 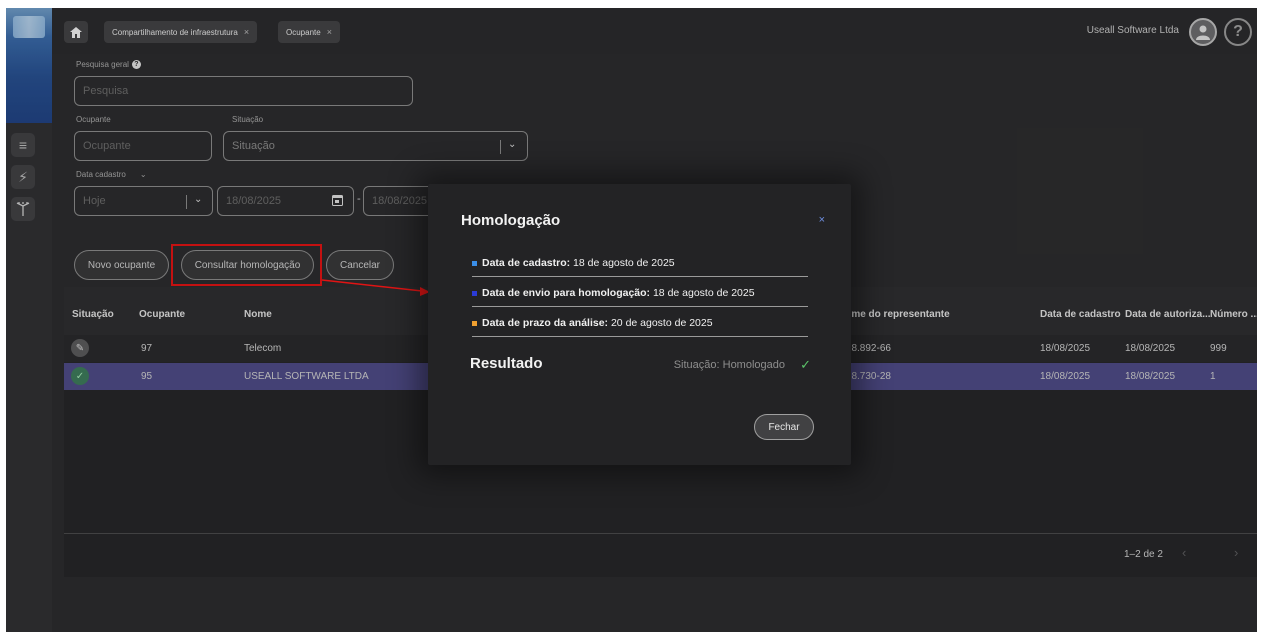 What do you see at coordinates (511, 220) in the screenshot?
I see `dialog-title: Homologação` at bounding box center [511, 220].